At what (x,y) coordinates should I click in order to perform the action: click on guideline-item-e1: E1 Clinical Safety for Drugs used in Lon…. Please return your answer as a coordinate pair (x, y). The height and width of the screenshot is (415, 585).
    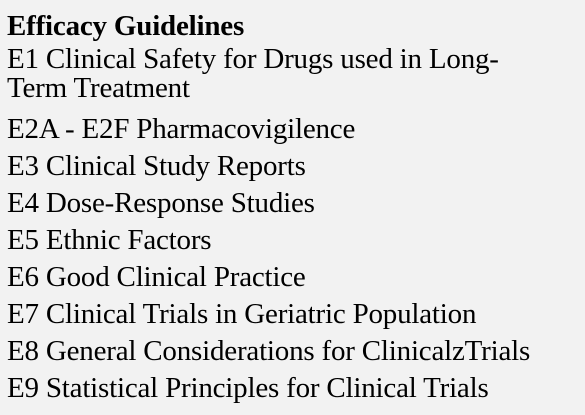
    Looking at the image, I should click on (296, 74).